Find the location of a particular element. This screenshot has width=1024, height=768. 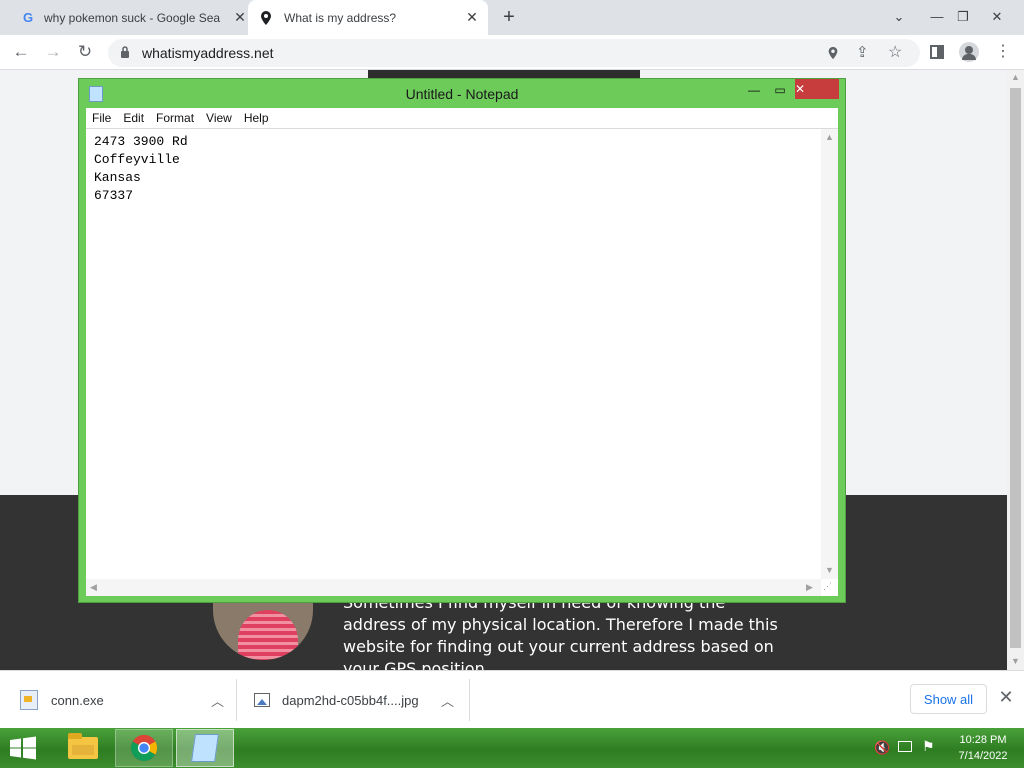

forward-arrow-icon: → is located at coordinates (53, 52).